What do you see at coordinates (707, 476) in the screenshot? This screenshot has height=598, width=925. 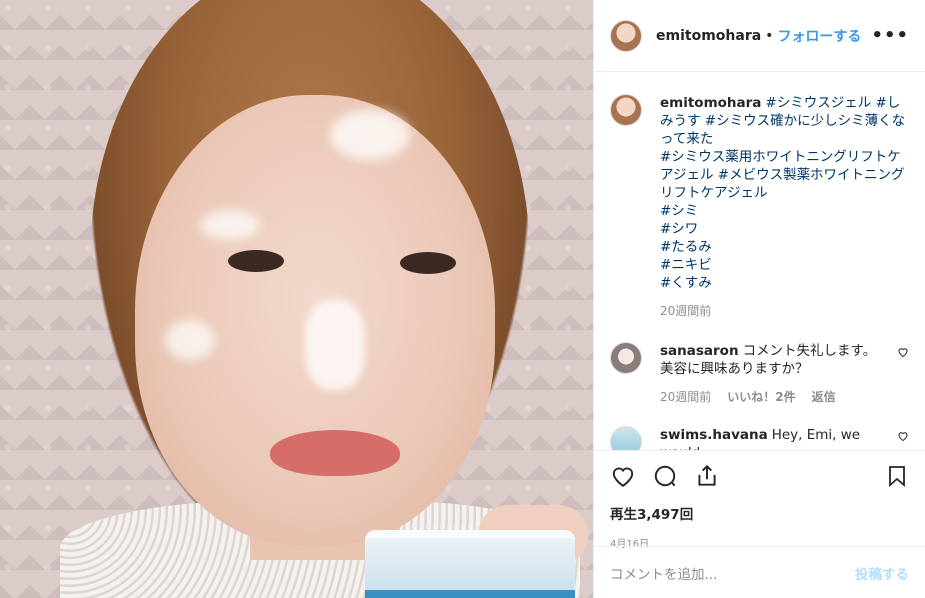 I see `share-icon` at bounding box center [707, 476].